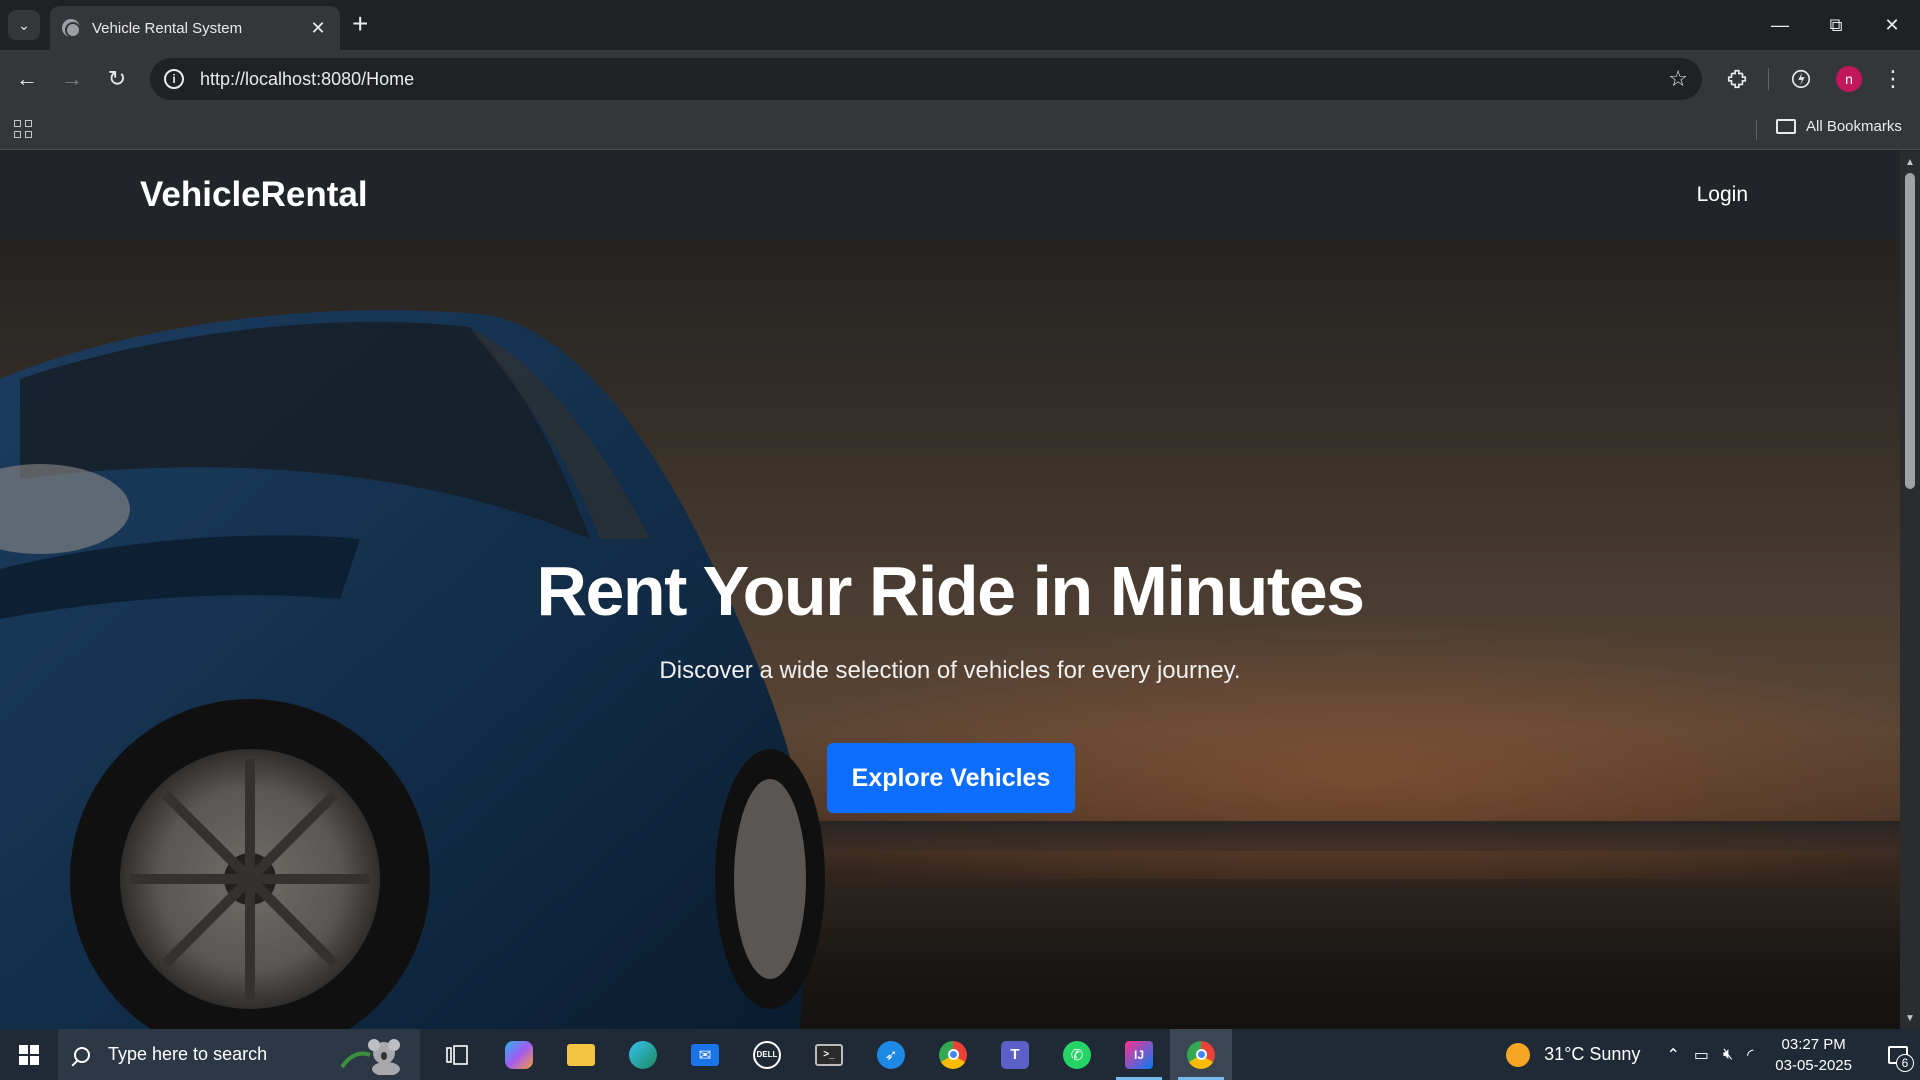  I want to click on search-placeholder: Type here to search, so click(188, 1054).